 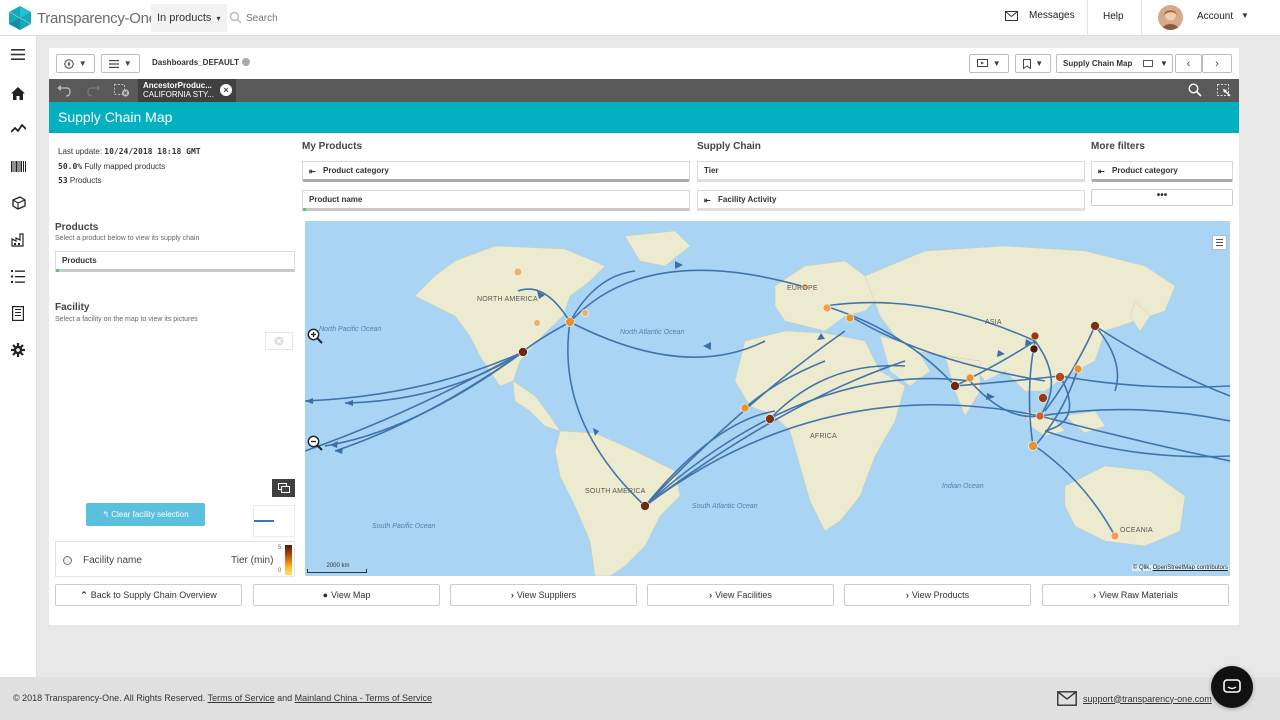 I want to click on tier-filter: Tier, so click(x=891, y=171).